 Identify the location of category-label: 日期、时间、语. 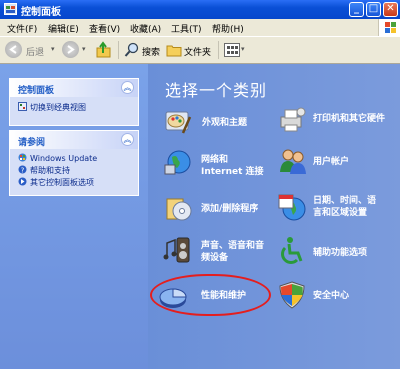
(345, 201).